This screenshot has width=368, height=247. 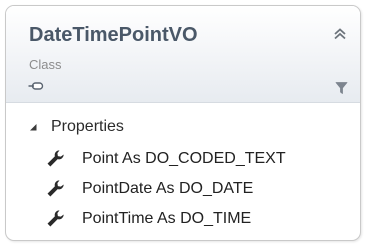 What do you see at coordinates (45, 64) in the screenshot?
I see `class-stereotype: Class` at bounding box center [45, 64].